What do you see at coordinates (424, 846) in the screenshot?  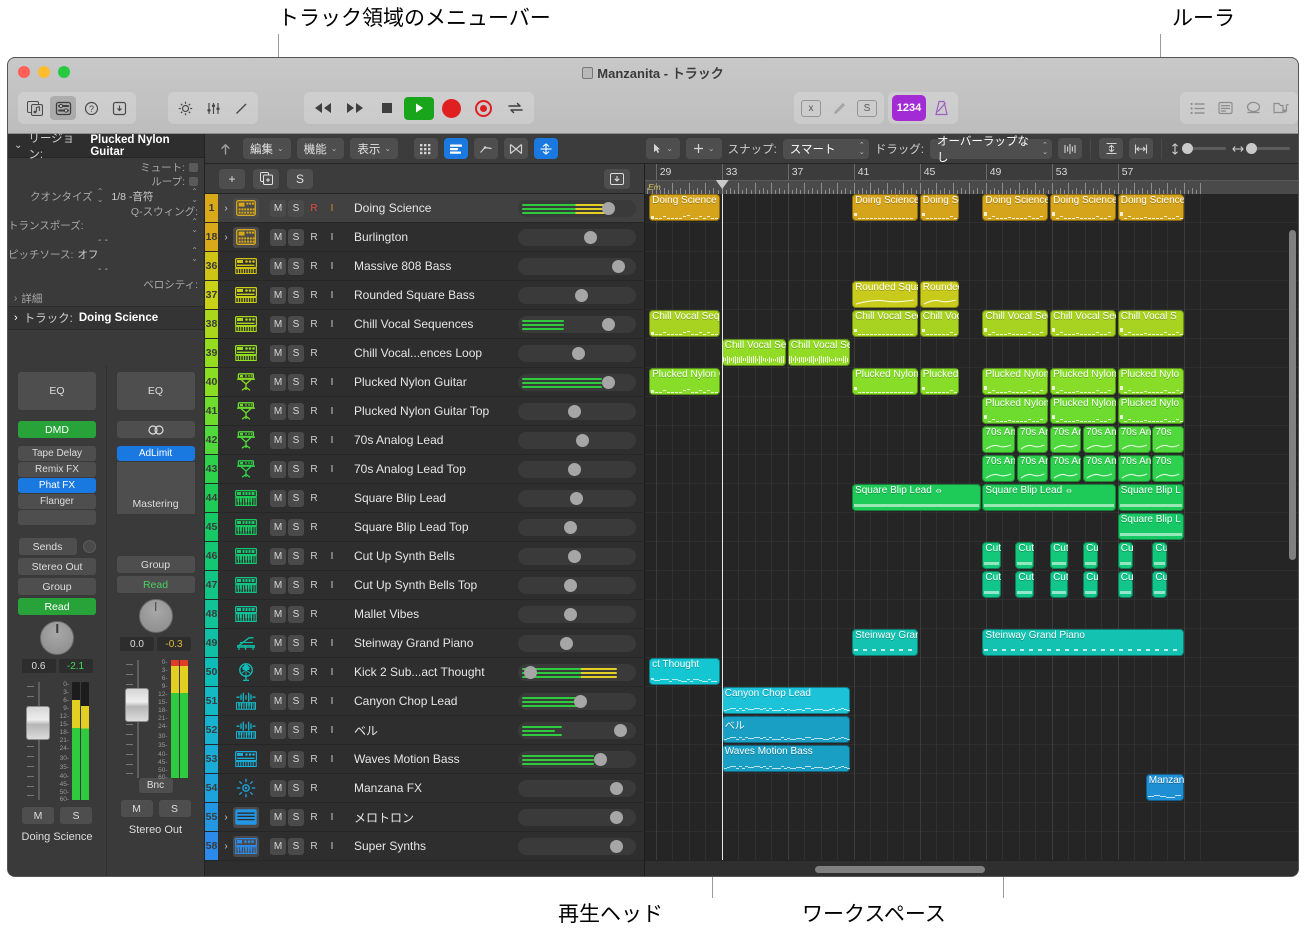 I see `track-row: 58 › M S R I Super Synths` at bounding box center [424, 846].